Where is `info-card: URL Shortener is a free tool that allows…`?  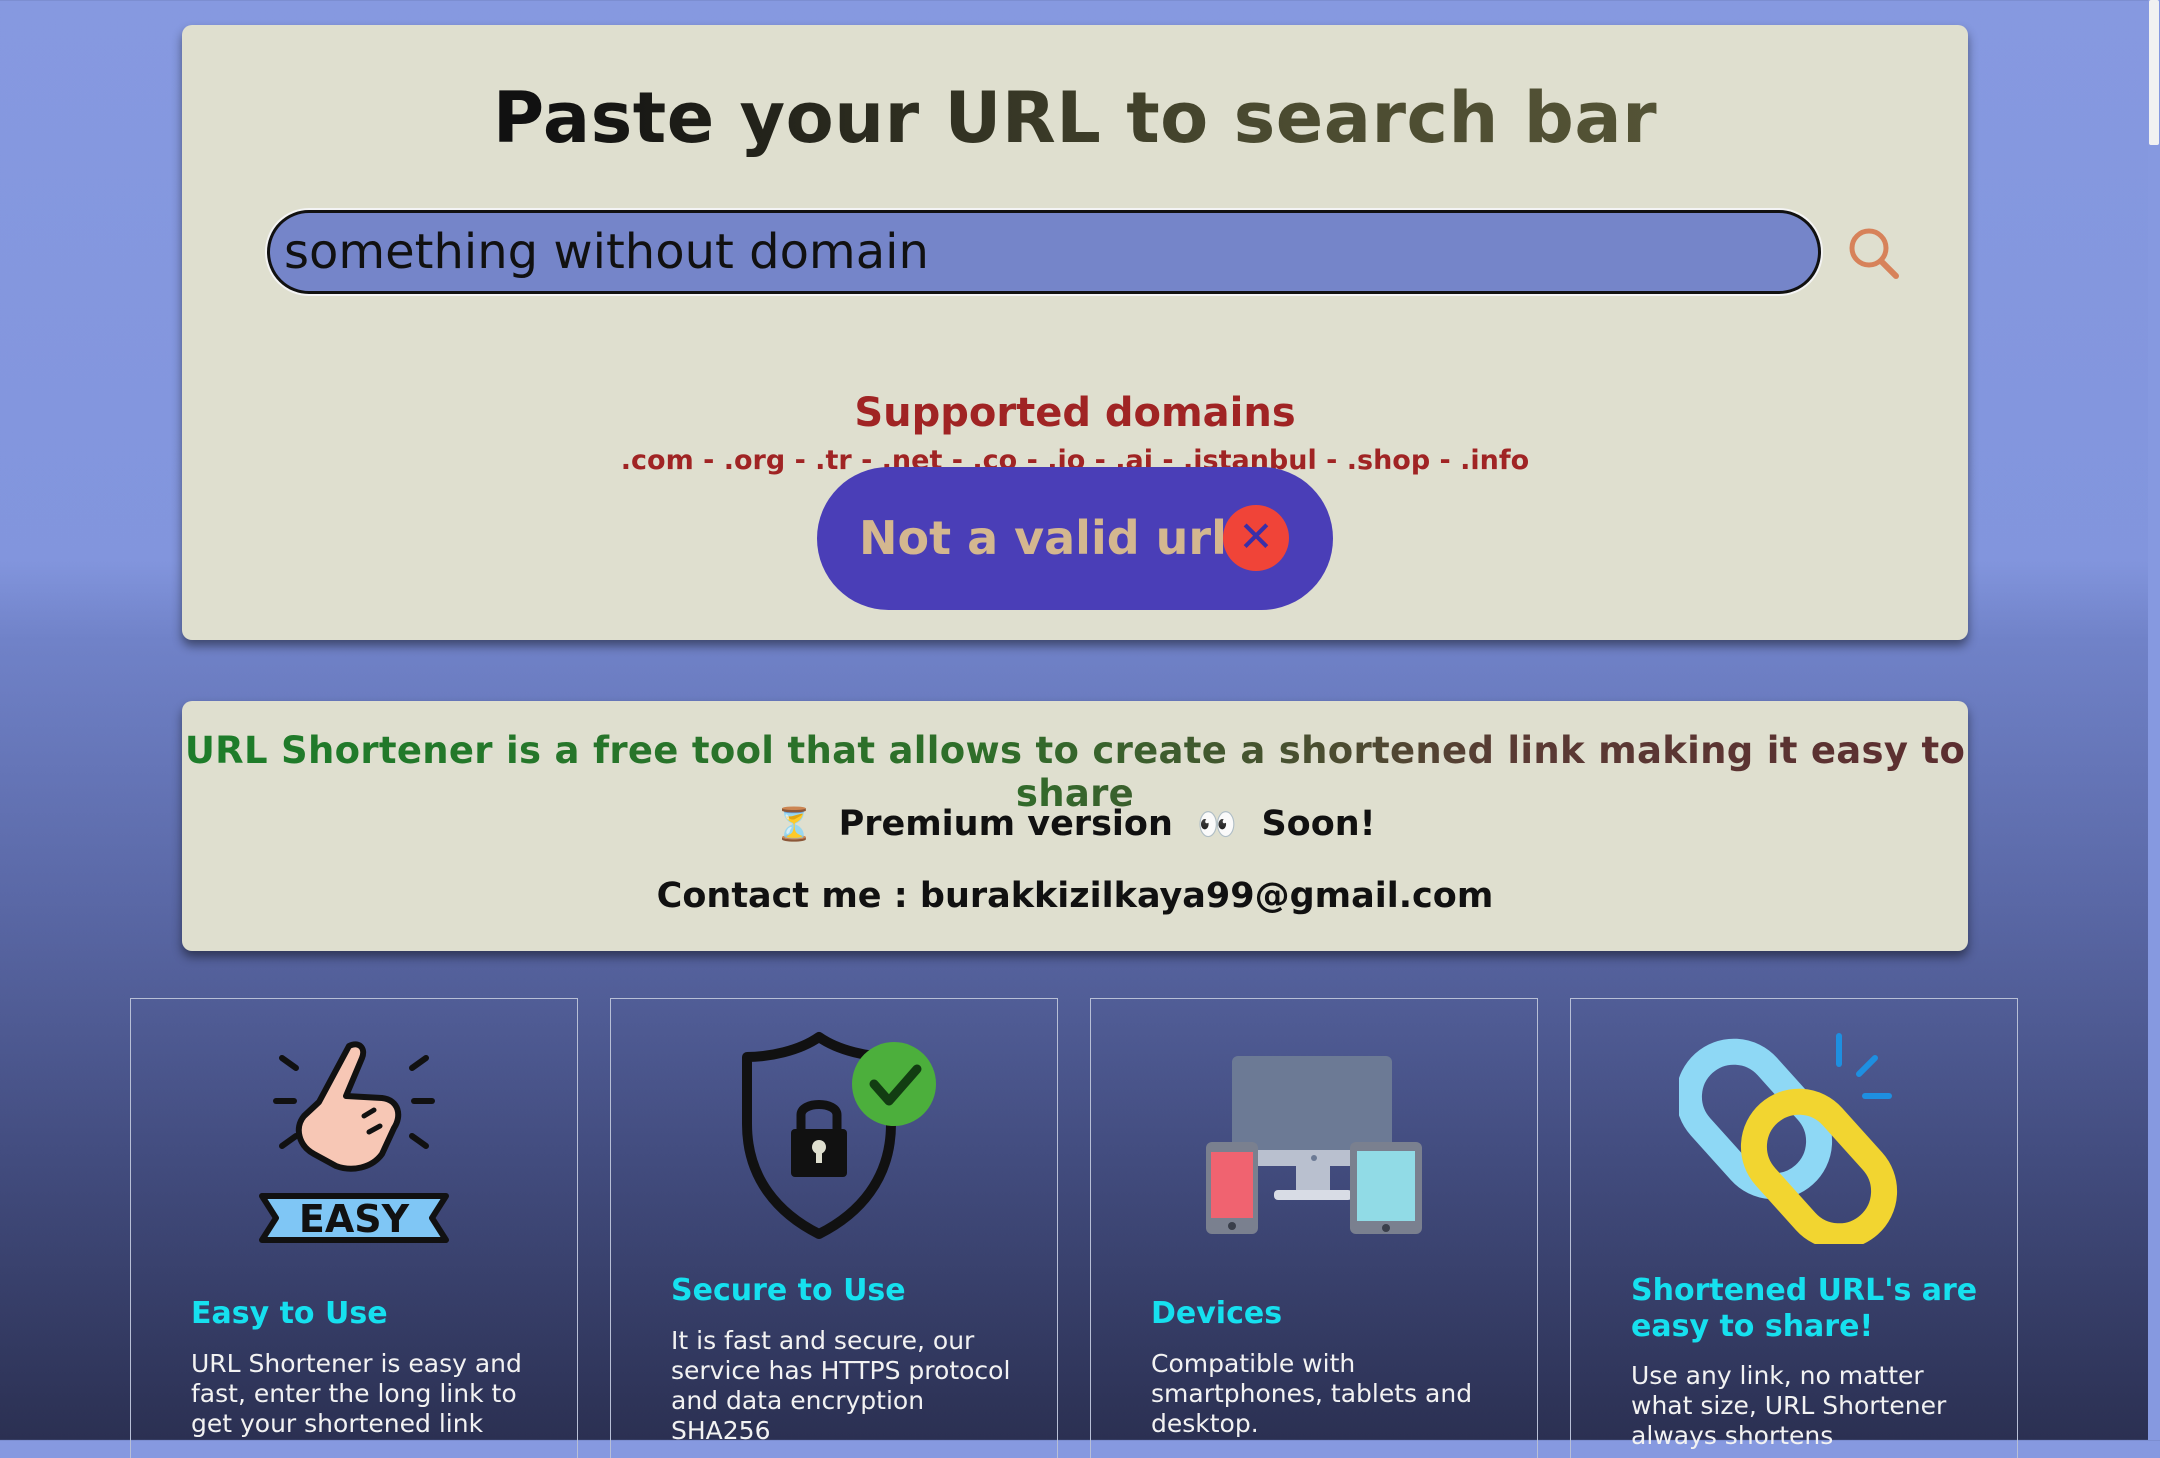 info-card: URL Shortener is a free tool that allows… is located at coordinates (1075, 826).